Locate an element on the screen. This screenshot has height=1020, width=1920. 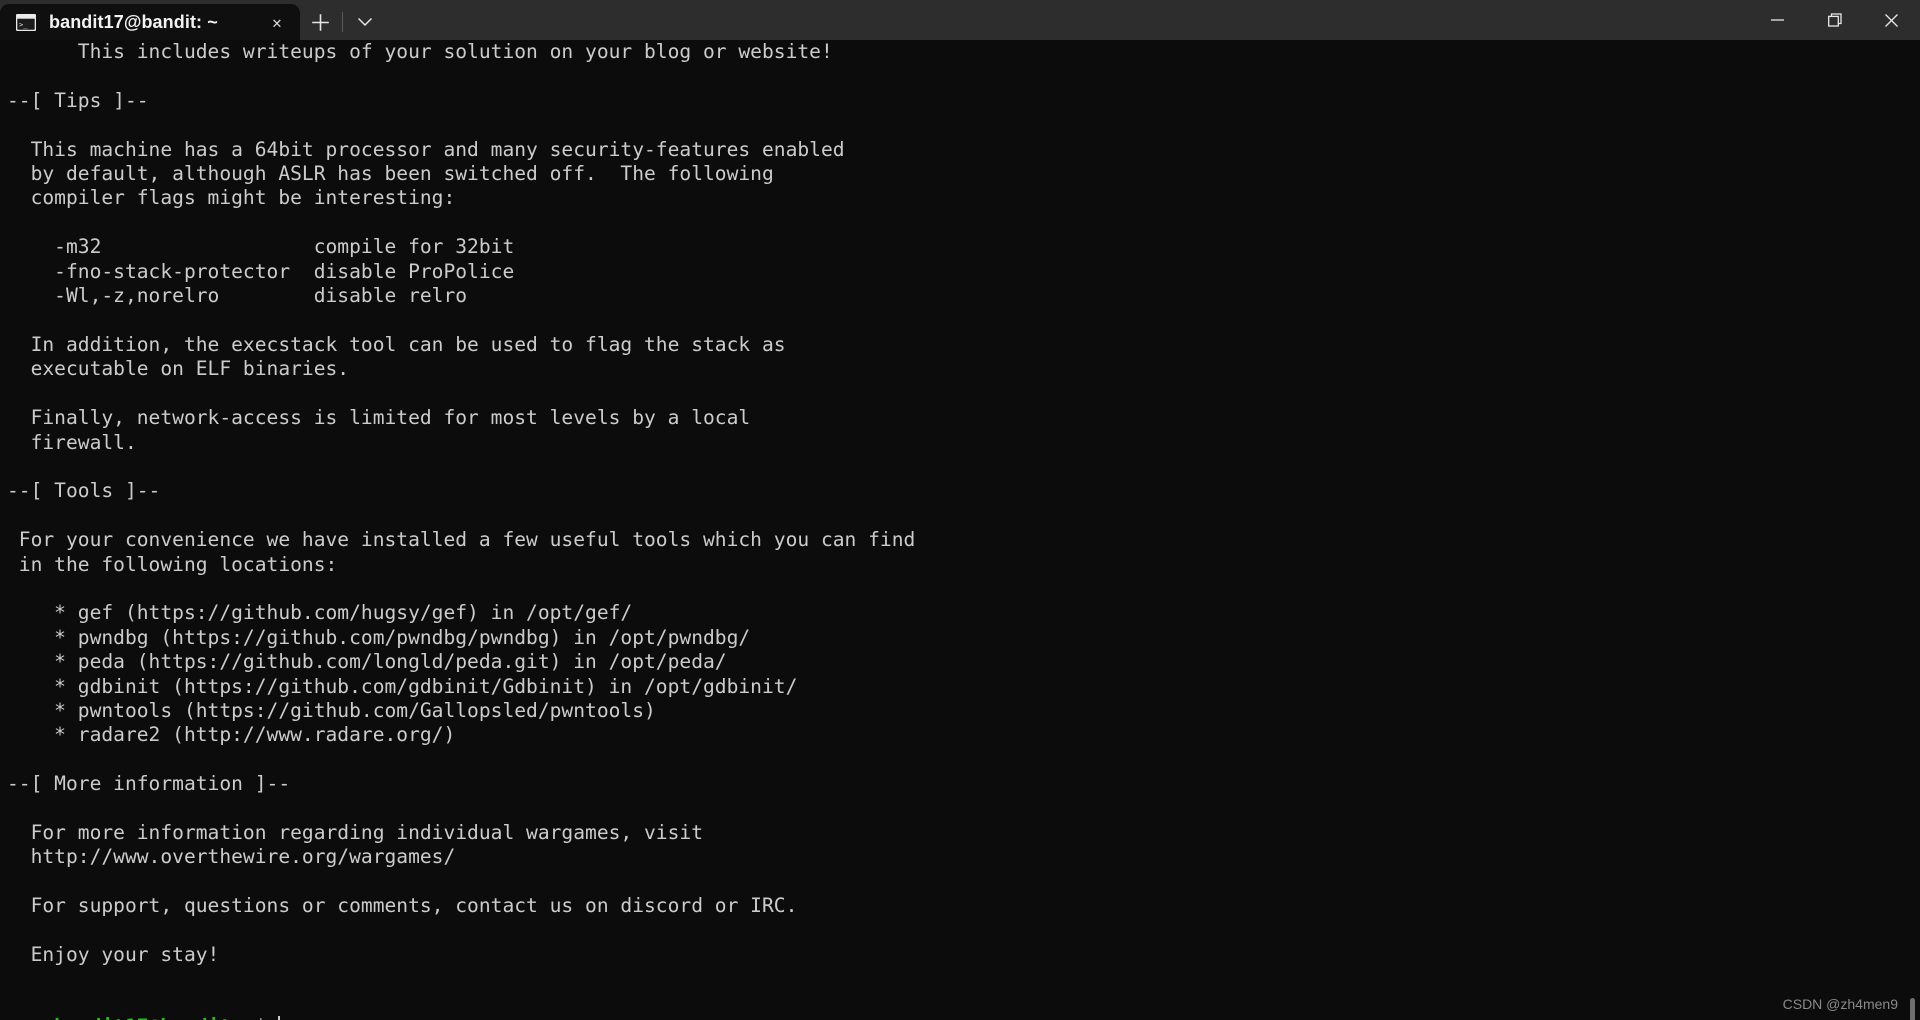
tab-title: bandit17@bandit: ~ is located at coordinates (133, 21).